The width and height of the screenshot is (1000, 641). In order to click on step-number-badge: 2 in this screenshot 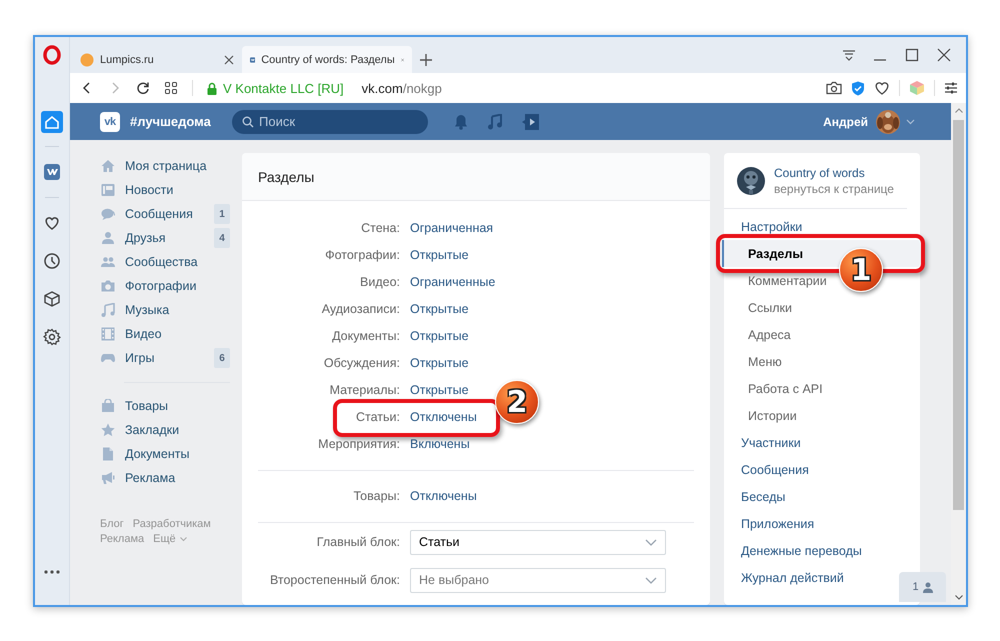, I will do `click(517, 402)`.